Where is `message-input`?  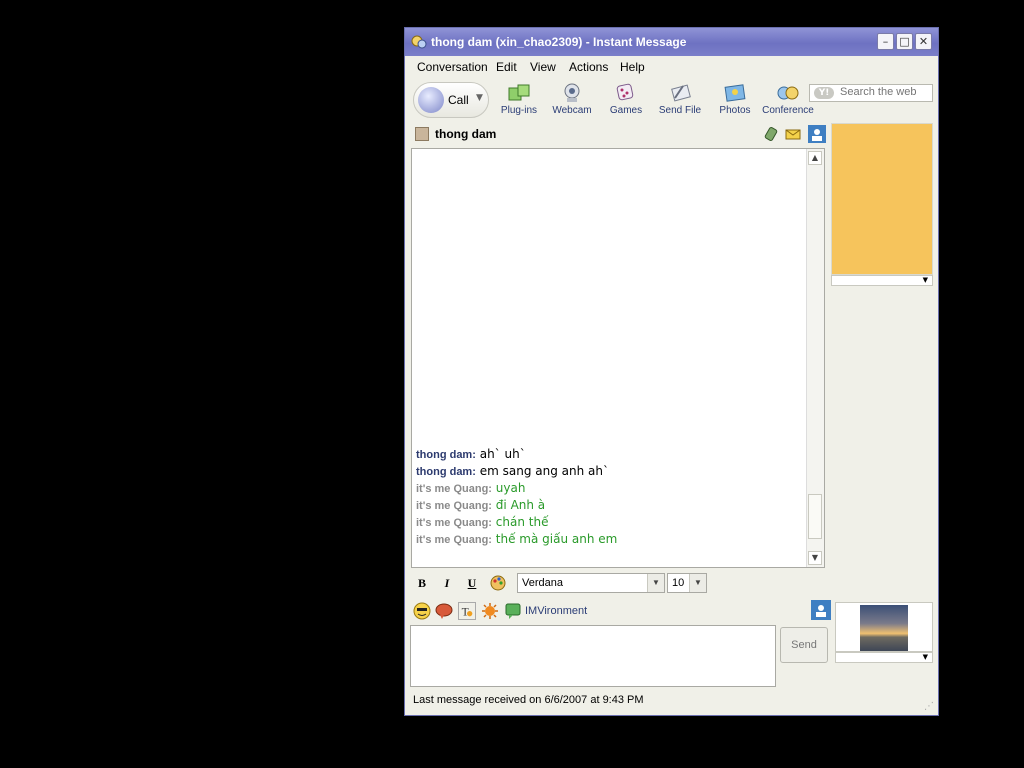 message-input is located at coordinates (593, 656).